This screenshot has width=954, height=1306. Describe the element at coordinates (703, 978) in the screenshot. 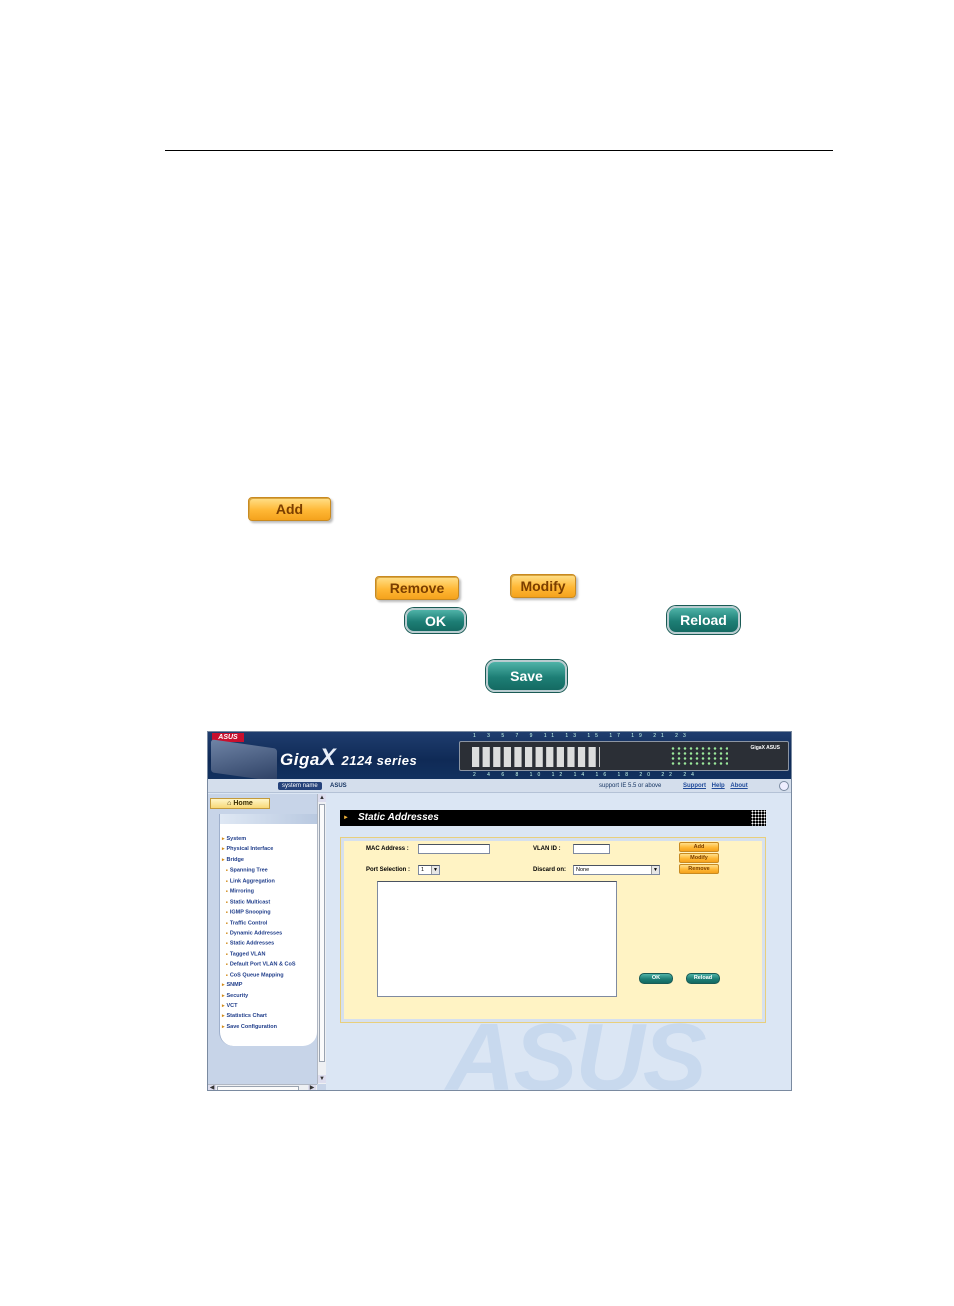

I see `form-reload-button: Reload` at that location.